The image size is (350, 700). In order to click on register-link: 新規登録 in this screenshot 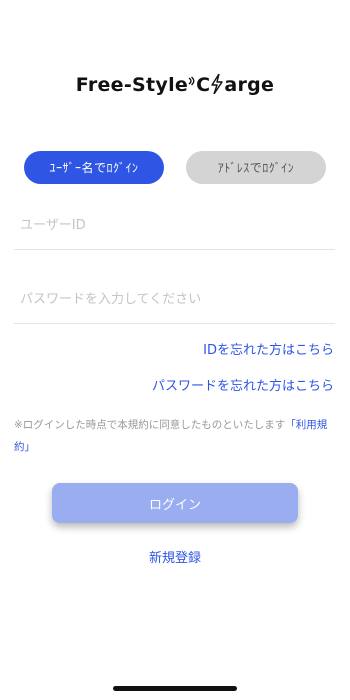, I will do `click(175, 556)`.